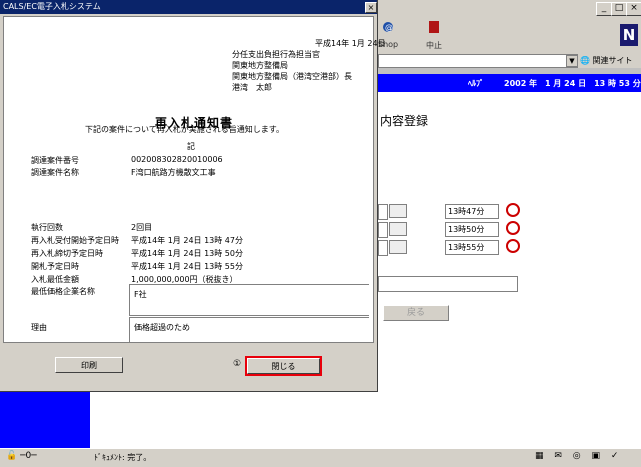  I want to click on window-close-button: ×, so click(633, 9).